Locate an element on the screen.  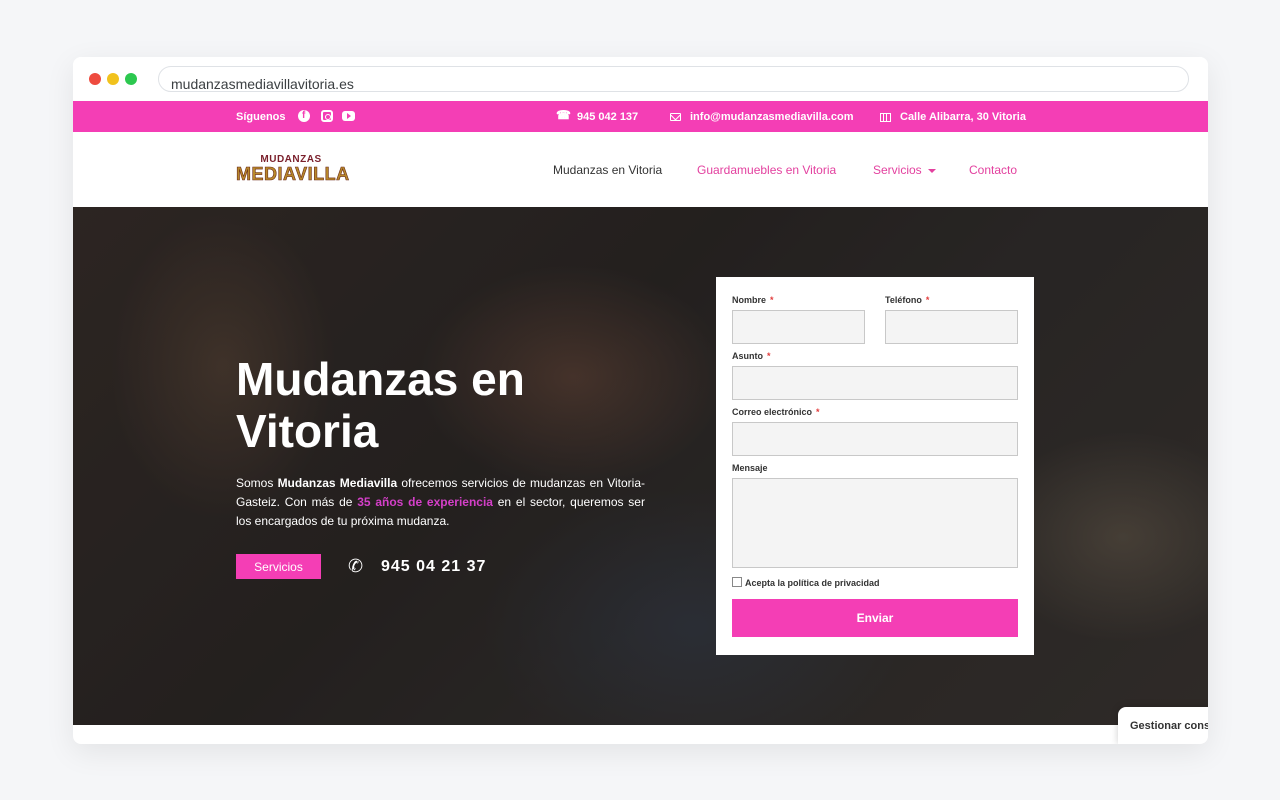
nav-servicios-label: Servicios is located at coordinates (897, 170).